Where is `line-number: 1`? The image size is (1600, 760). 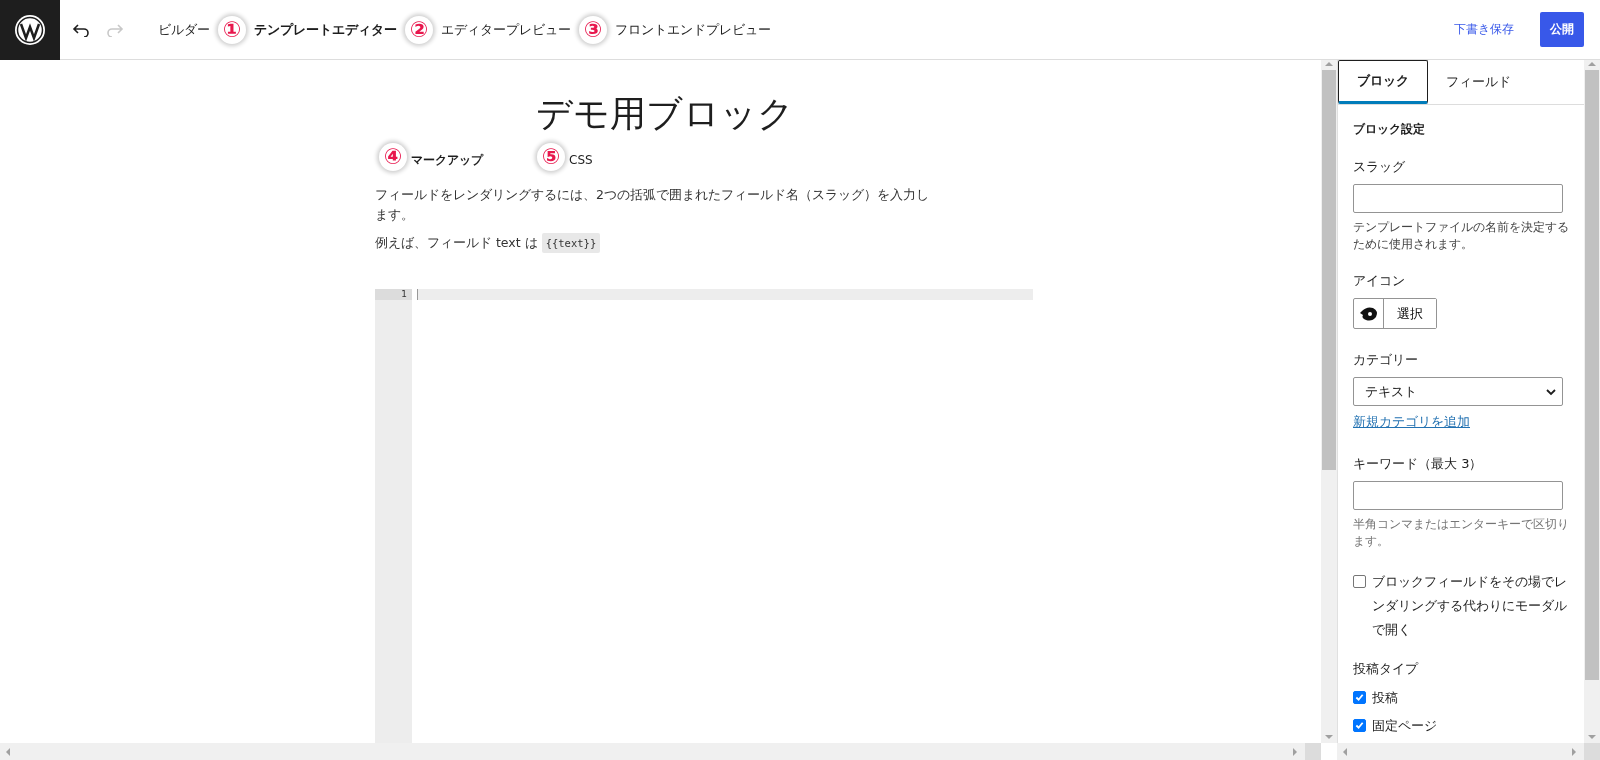 line-number: 1 is located at coordinates (393, 294).